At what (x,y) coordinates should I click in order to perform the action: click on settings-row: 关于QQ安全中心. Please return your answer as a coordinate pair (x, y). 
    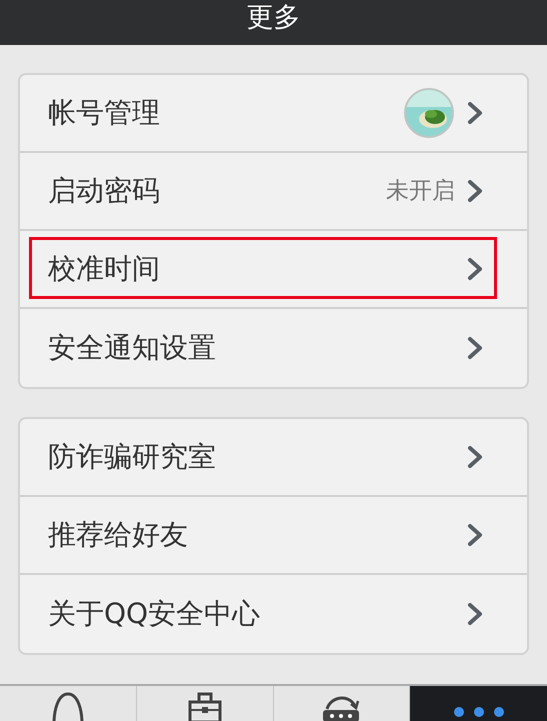
    Looking at the image, I should click on (273, 614).